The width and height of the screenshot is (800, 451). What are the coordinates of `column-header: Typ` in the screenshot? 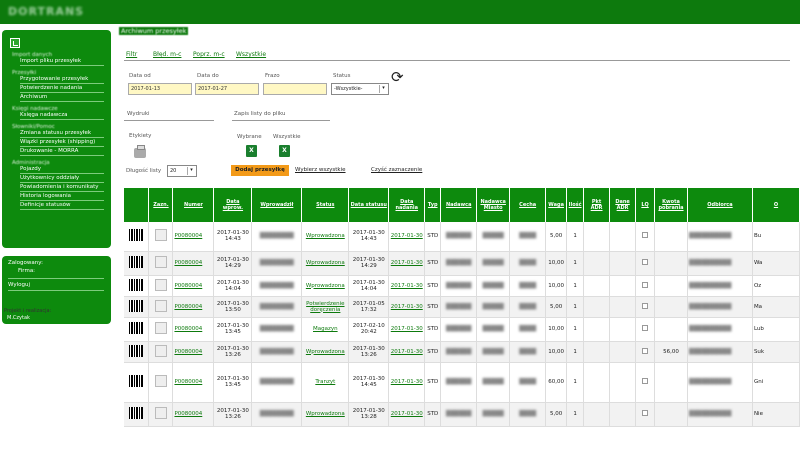 It's located at (433, 205).